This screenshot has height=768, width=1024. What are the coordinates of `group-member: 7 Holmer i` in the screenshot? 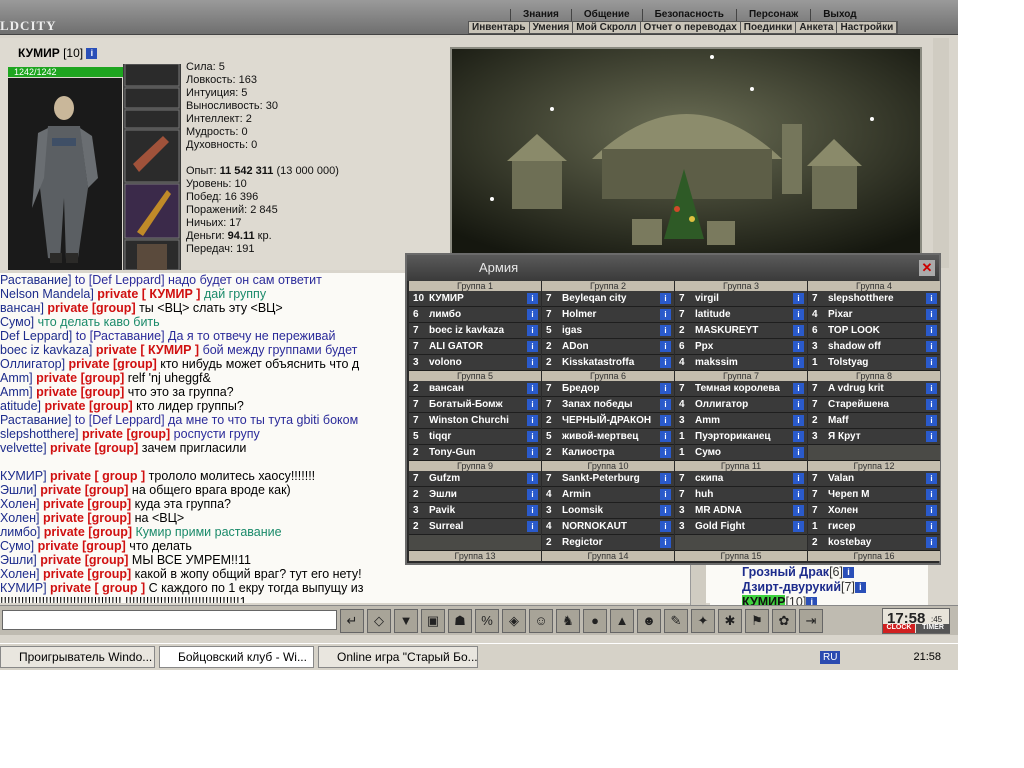 It's located at (608, 315).